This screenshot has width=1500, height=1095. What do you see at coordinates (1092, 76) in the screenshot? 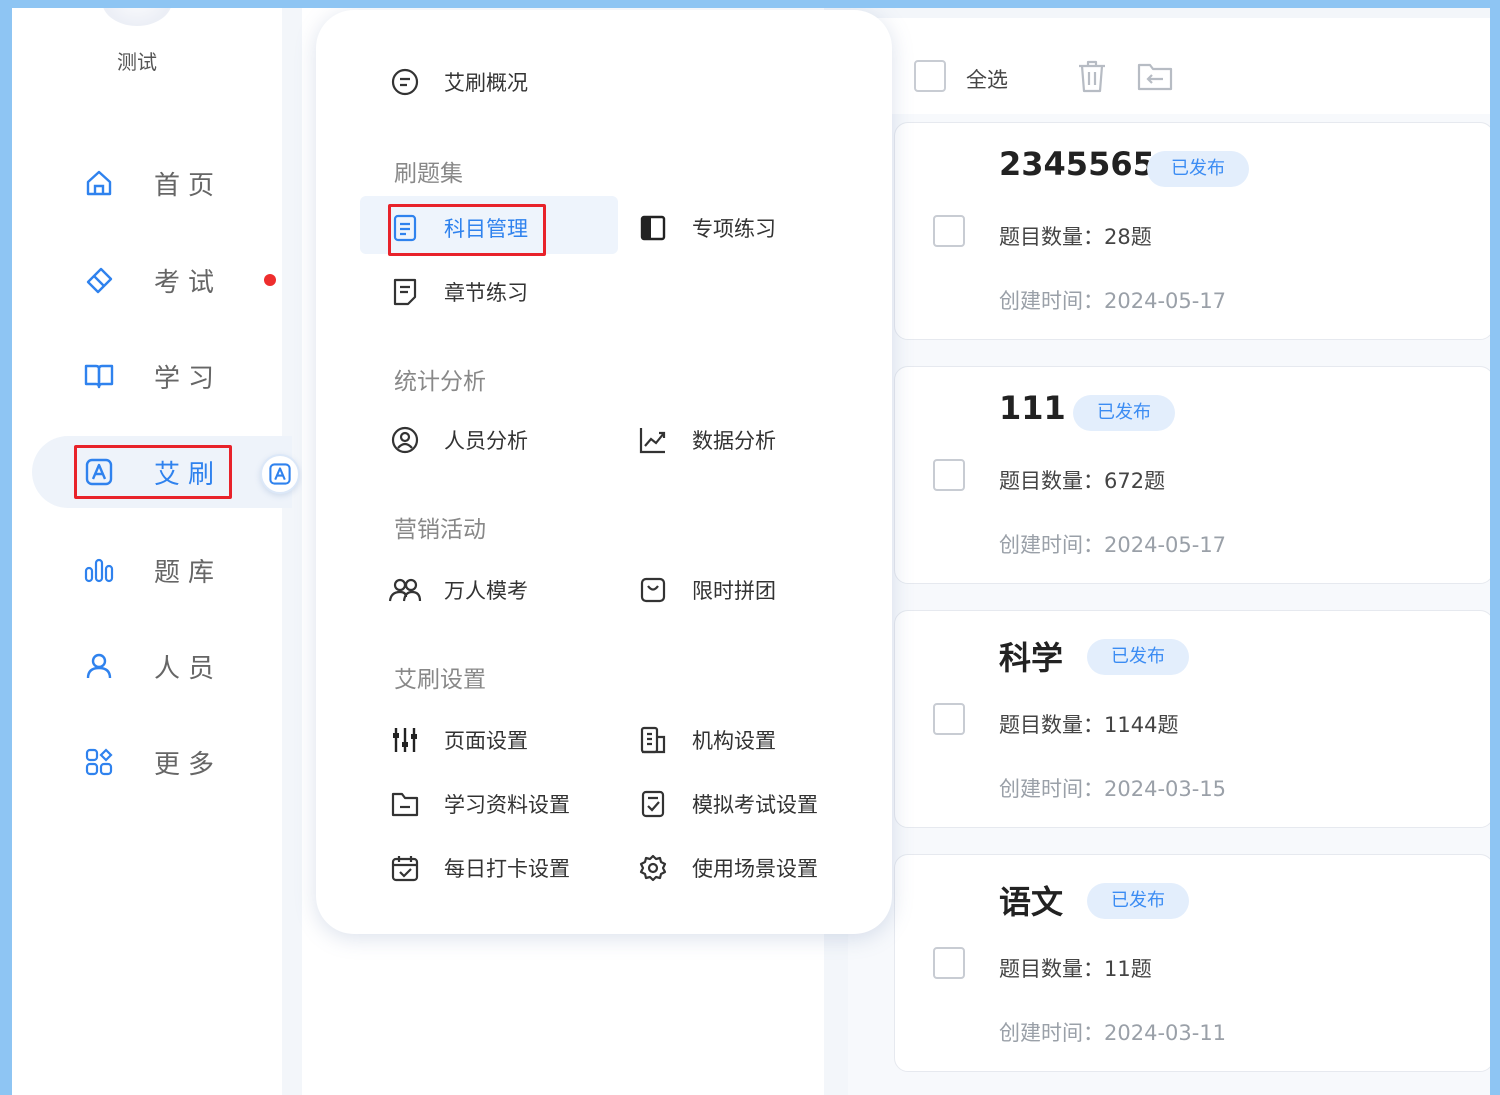
I see `trash-icon` at bounding box center [1092, 76].